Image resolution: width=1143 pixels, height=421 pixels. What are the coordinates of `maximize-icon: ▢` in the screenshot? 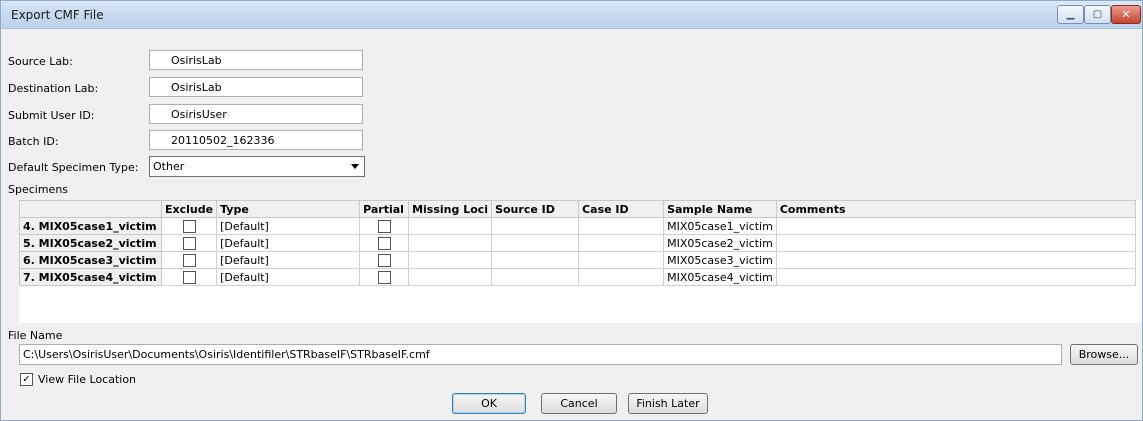 It's located at (1097, 14).